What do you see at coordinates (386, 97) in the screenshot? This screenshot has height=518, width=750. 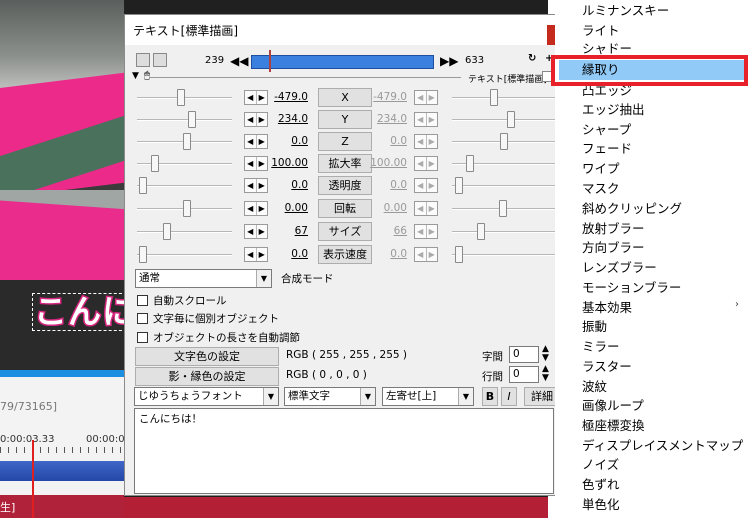 I see `value-right: -479.0` at bounding box center [386, 97].